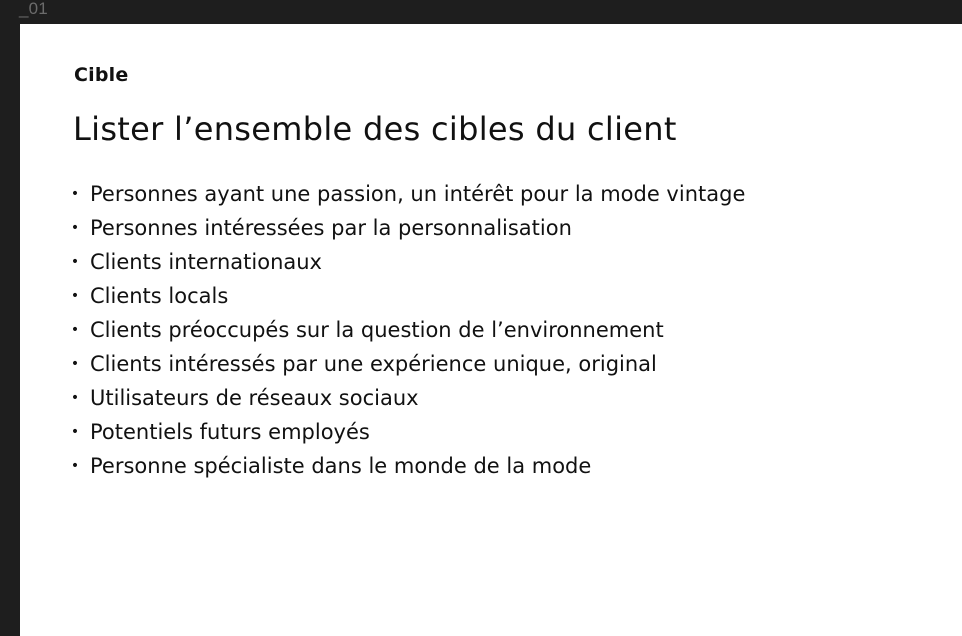 The image size is (962, 636). I want to click on frame-label: _01, so click(33, 8).